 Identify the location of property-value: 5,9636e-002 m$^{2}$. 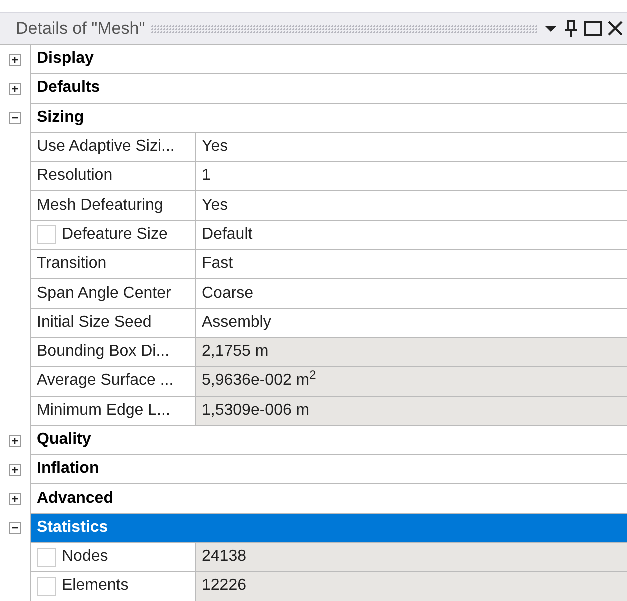
(411, 382).